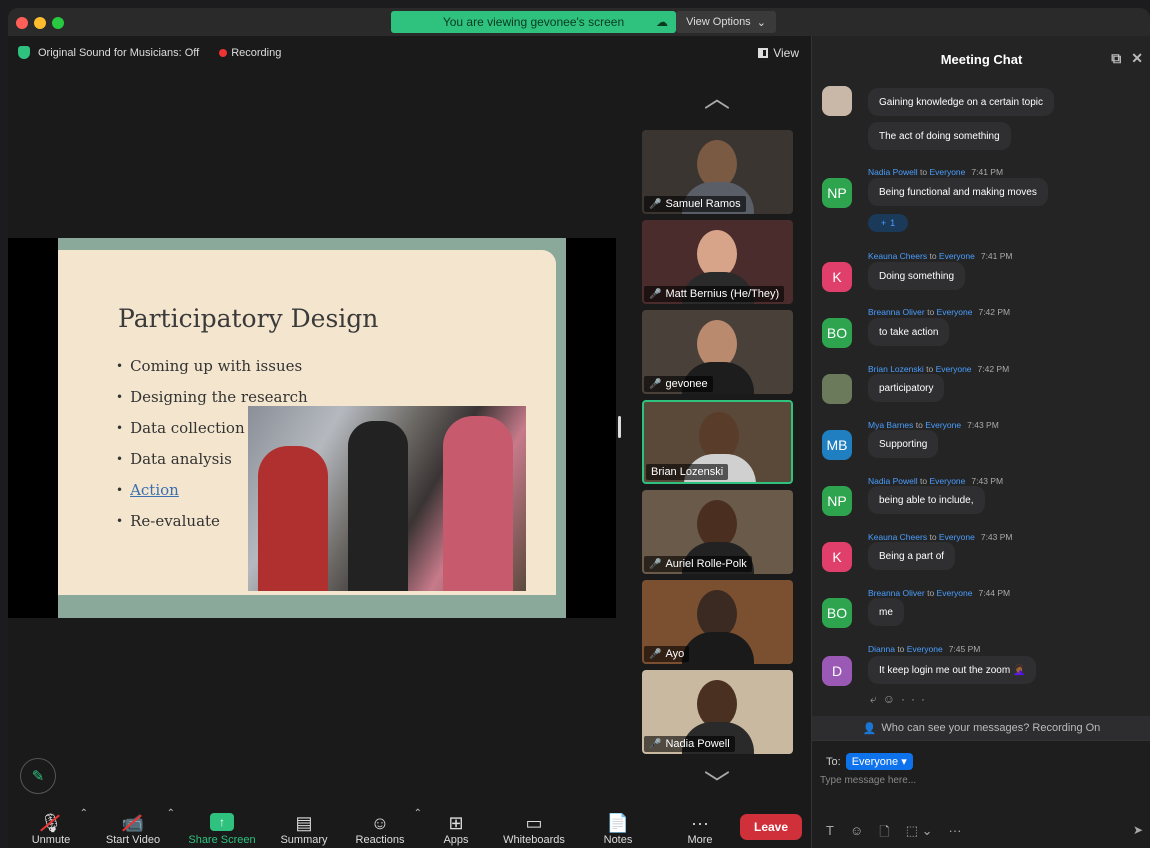  Describe the element at coordinates (256, 52) in the screenshot. I see `recording-label: Recording` at that location.